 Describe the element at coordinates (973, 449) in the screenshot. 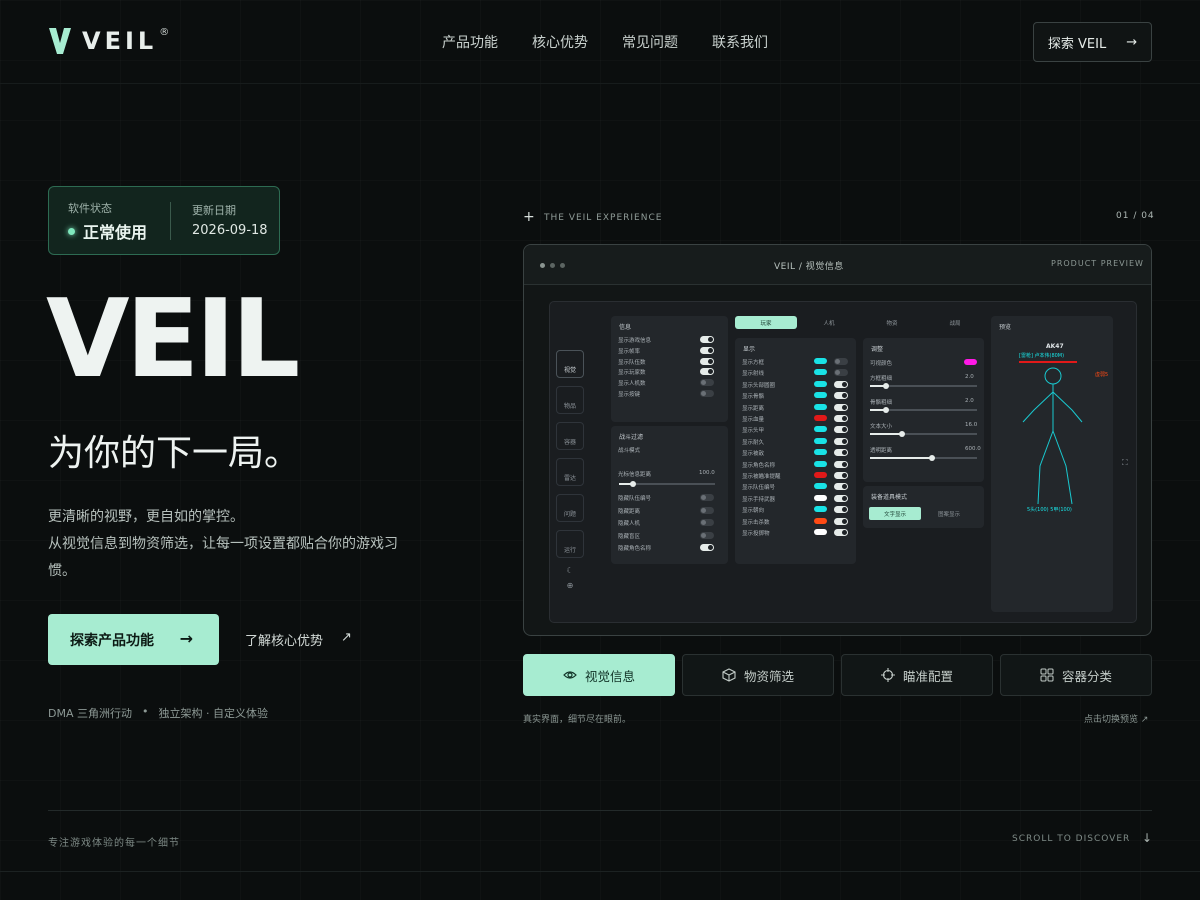

I see `adjust-slider-value: 600.0` at that location.